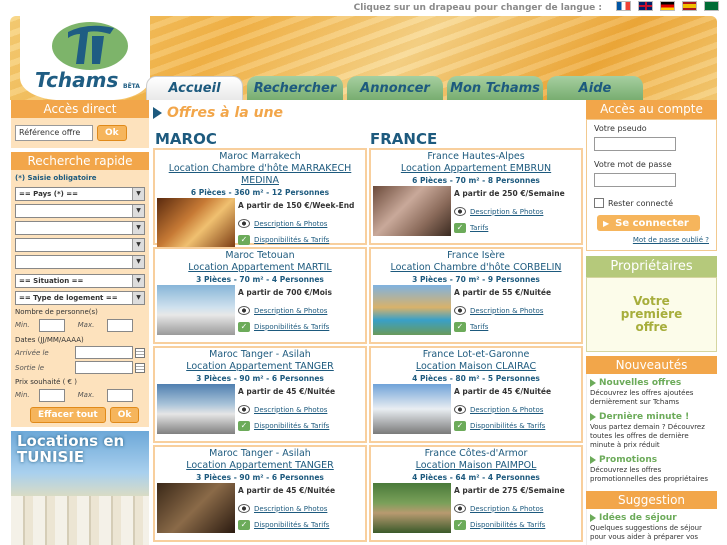 This screenshot has height=545, width=727. I want to click on sortie-input, so click(104, 367).